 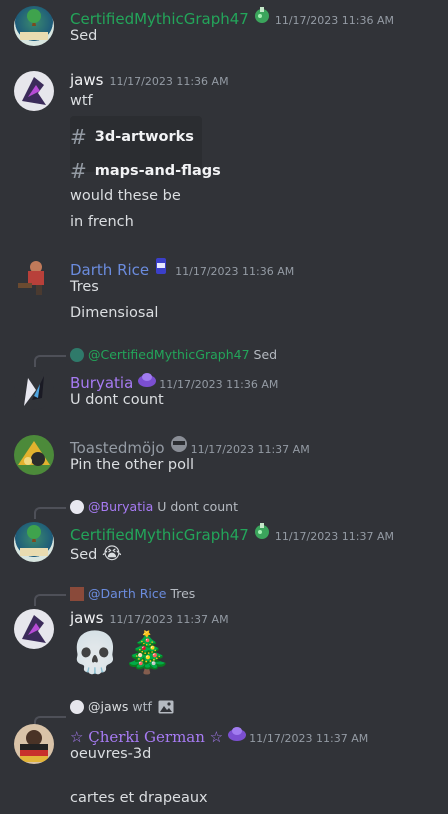 I want to click on channel-link: # 3d-artworks, so click(x=132, y=137).